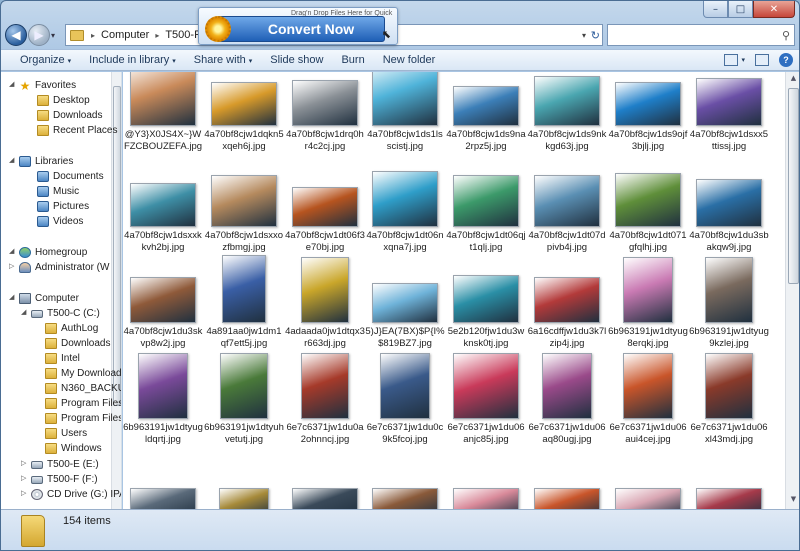  Describe the element at coordinates (53, 252) in the screenshot. I see `nav-item-homegroup: Homegroup` at that location.